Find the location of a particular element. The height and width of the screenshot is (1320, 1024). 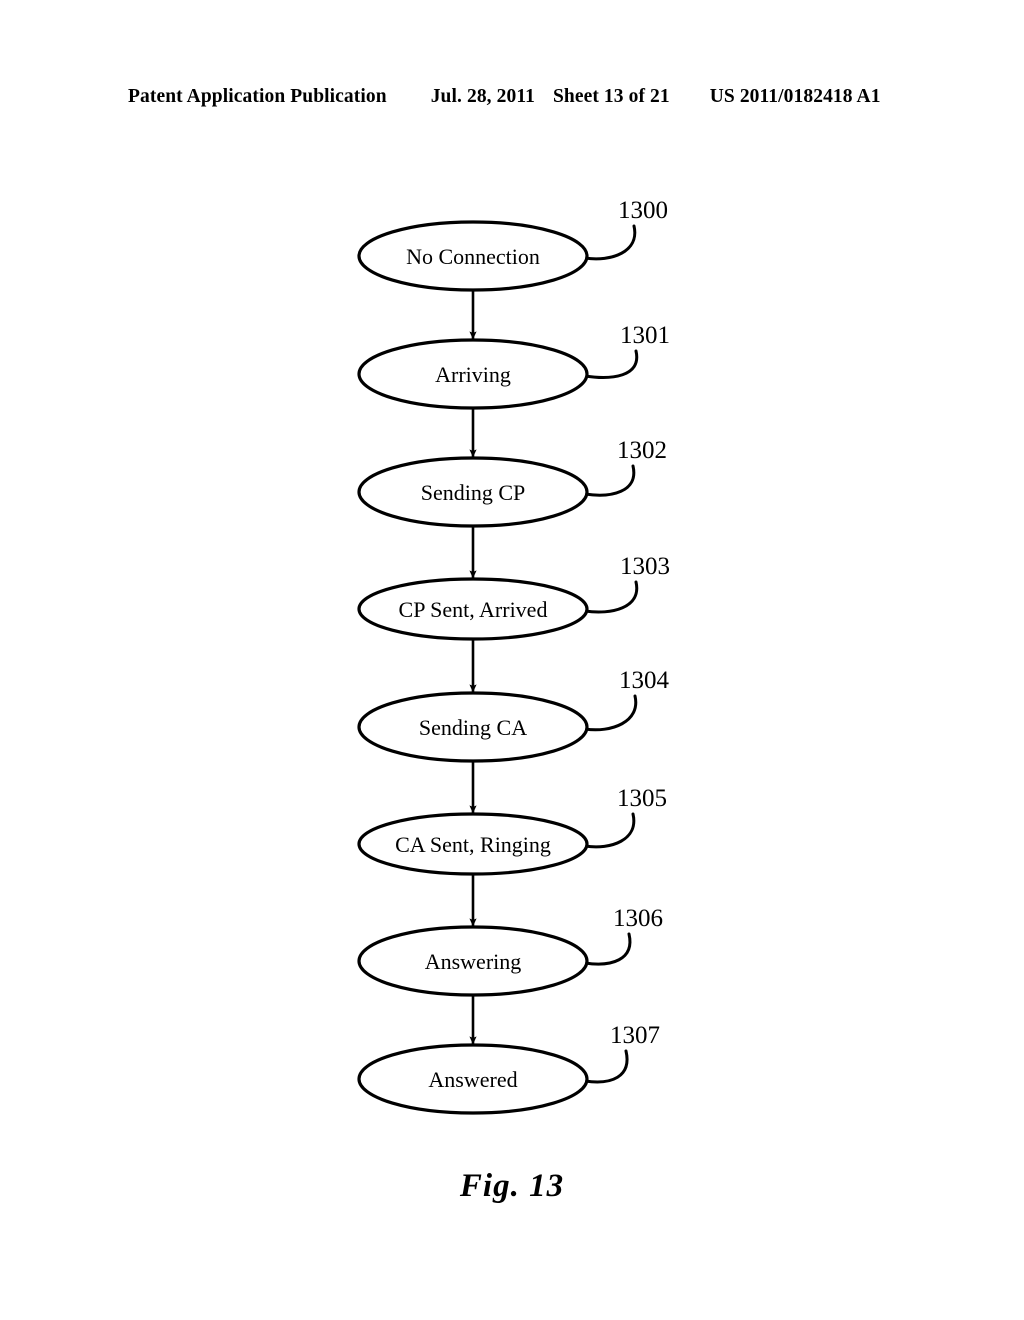

figure-caption: Fig. 13 is located at coordinates (512, 1186).